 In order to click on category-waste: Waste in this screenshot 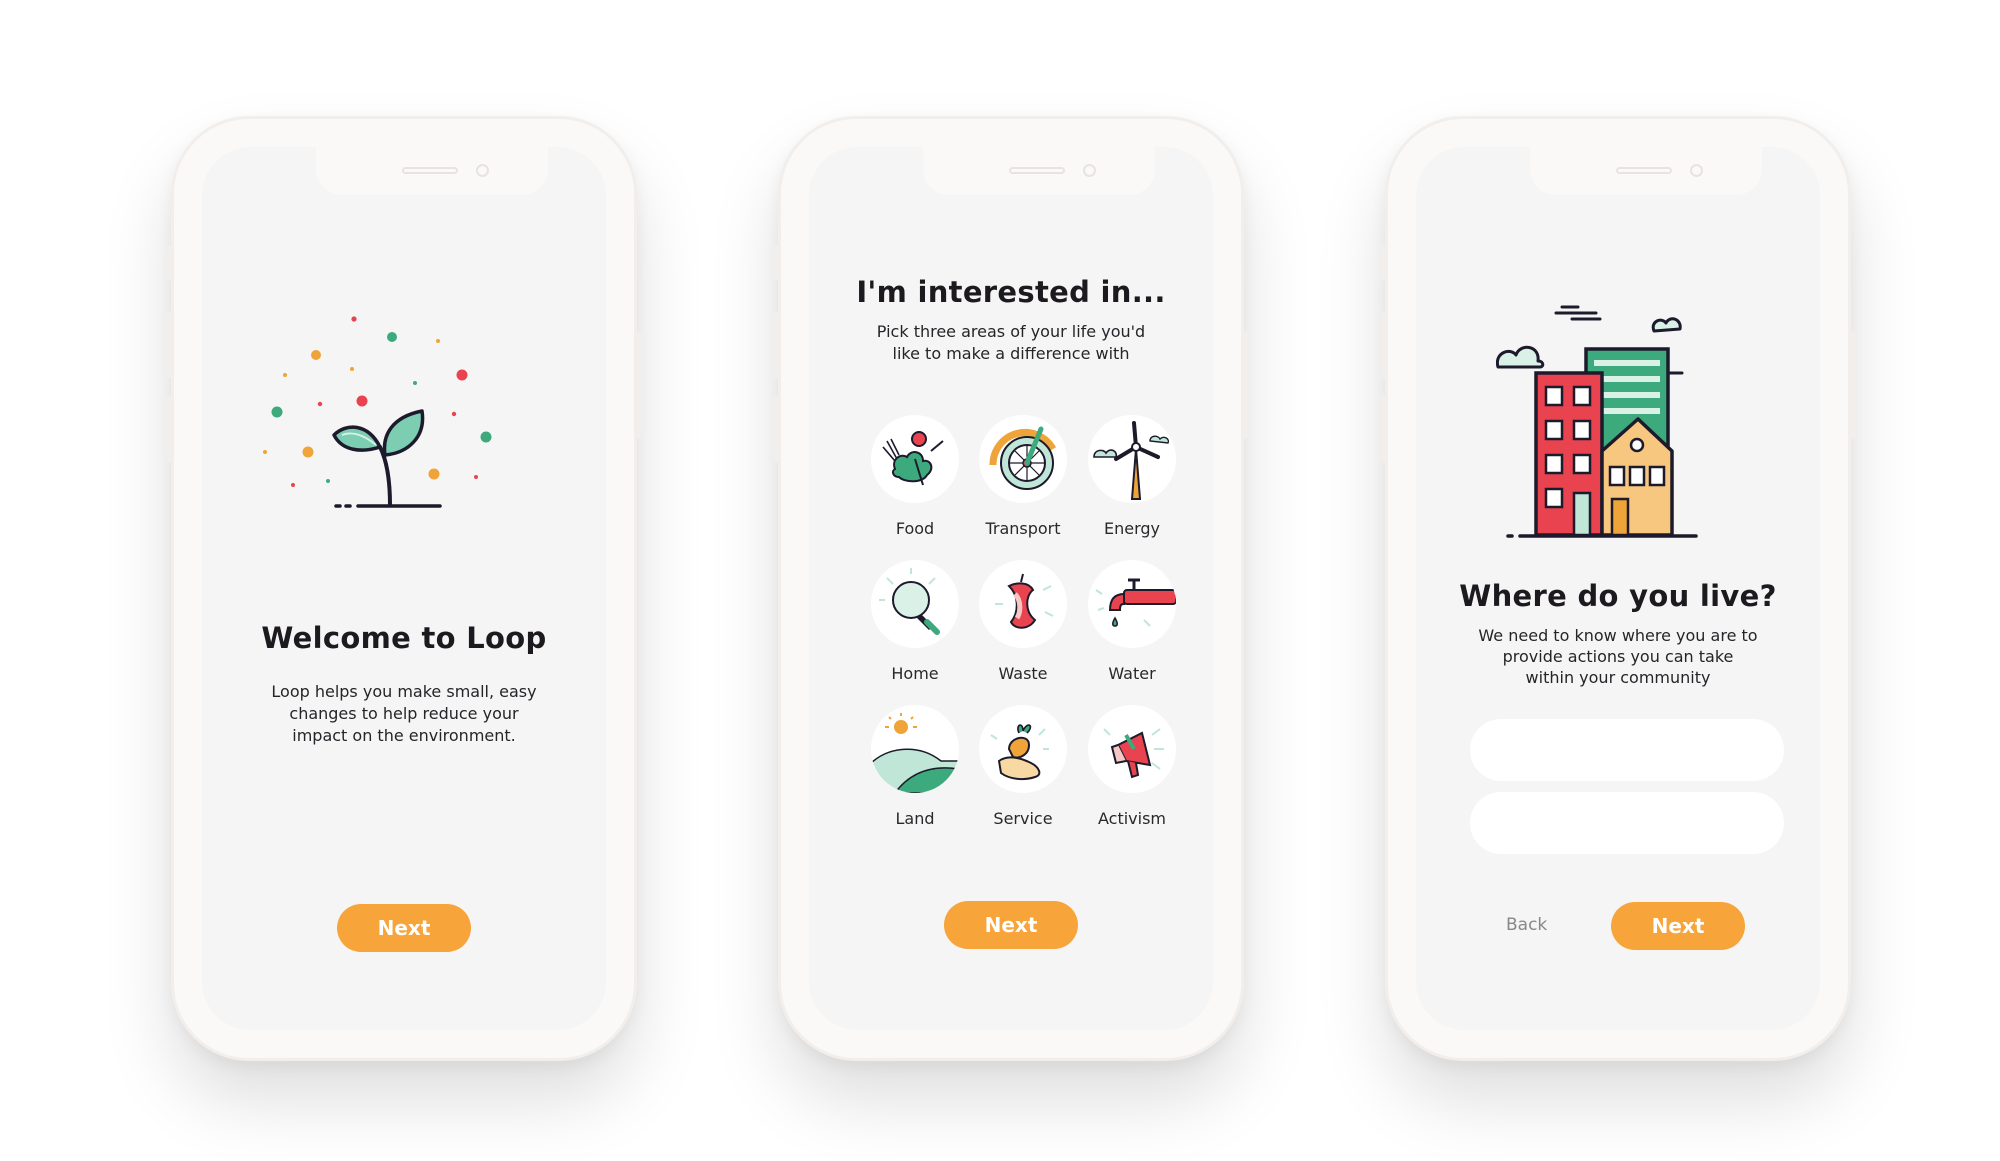, I will do `click(1023, 621)`.